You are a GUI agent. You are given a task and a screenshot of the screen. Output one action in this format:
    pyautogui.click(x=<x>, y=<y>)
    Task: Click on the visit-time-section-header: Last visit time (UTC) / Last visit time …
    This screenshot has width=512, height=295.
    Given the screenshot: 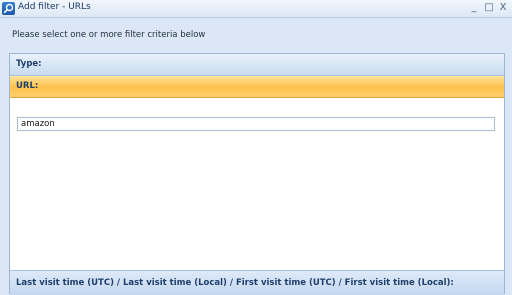 What is the action you would take?
    pyautogui.click(x=257, y=282)
    